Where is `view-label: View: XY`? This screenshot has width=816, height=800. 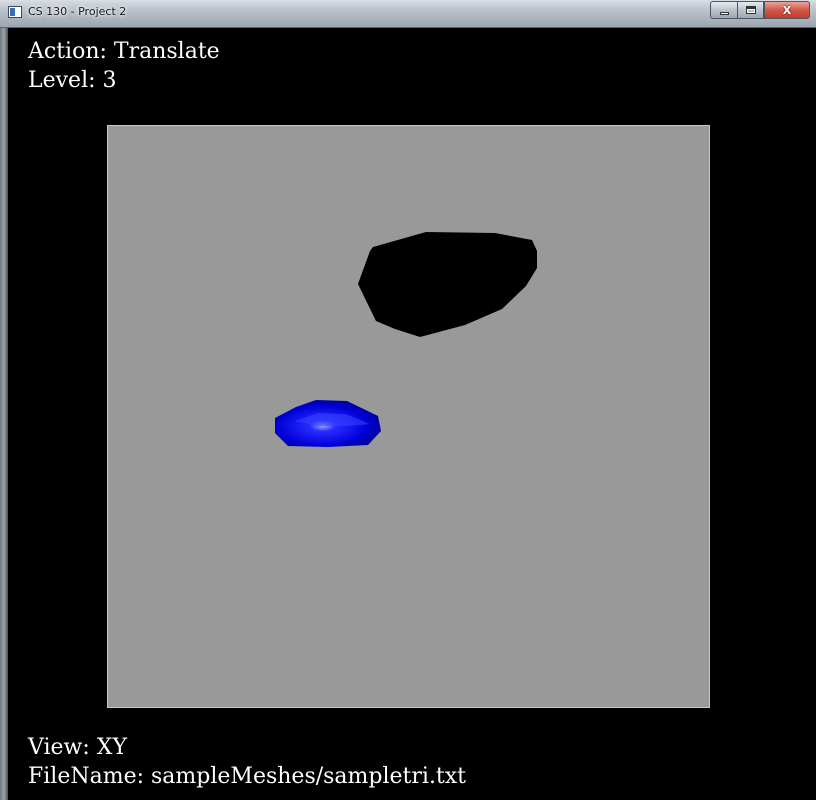 view-label: View: XY is located at coordinates (77, 747).